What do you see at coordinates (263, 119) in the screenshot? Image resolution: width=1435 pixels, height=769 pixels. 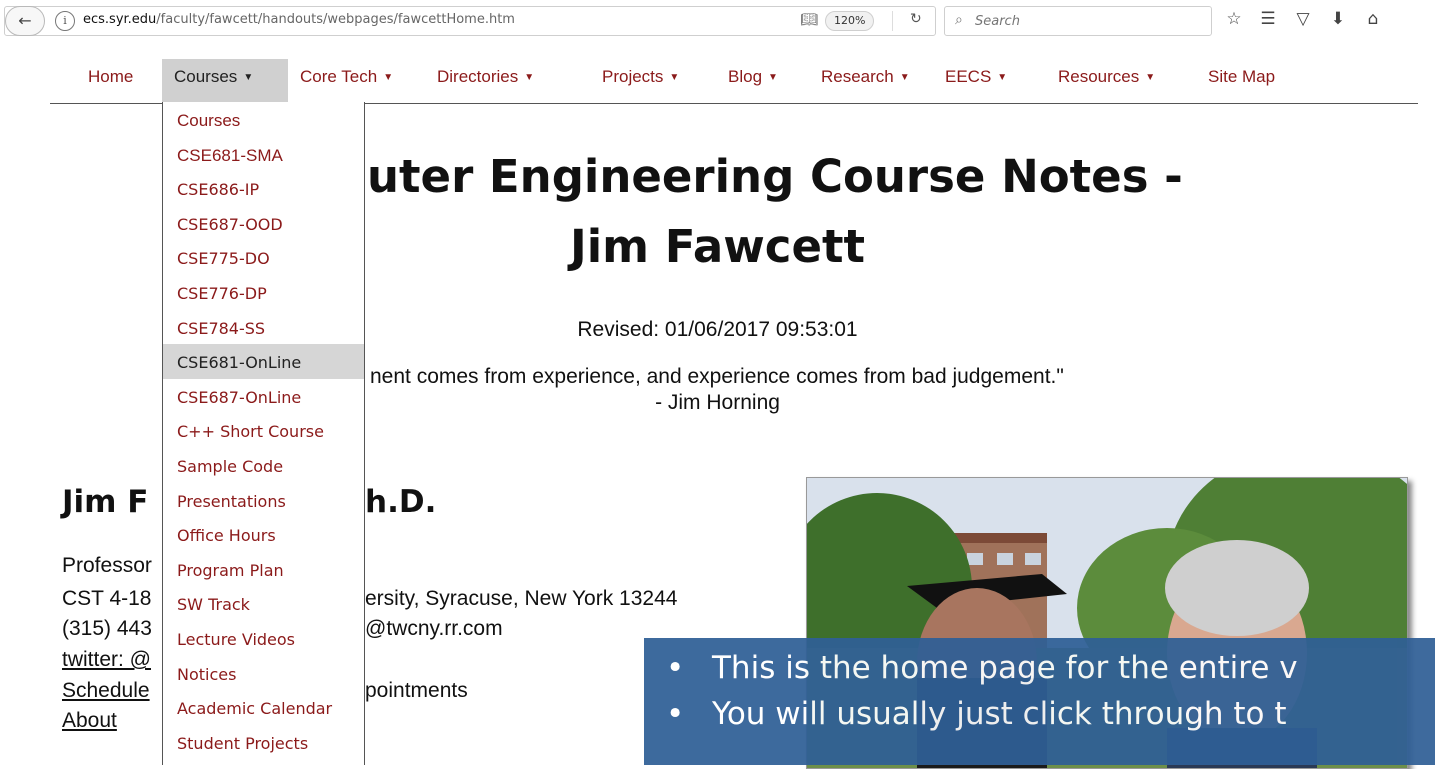 I see `menu-item-courses: Courses` at bounding box center [263, 119].